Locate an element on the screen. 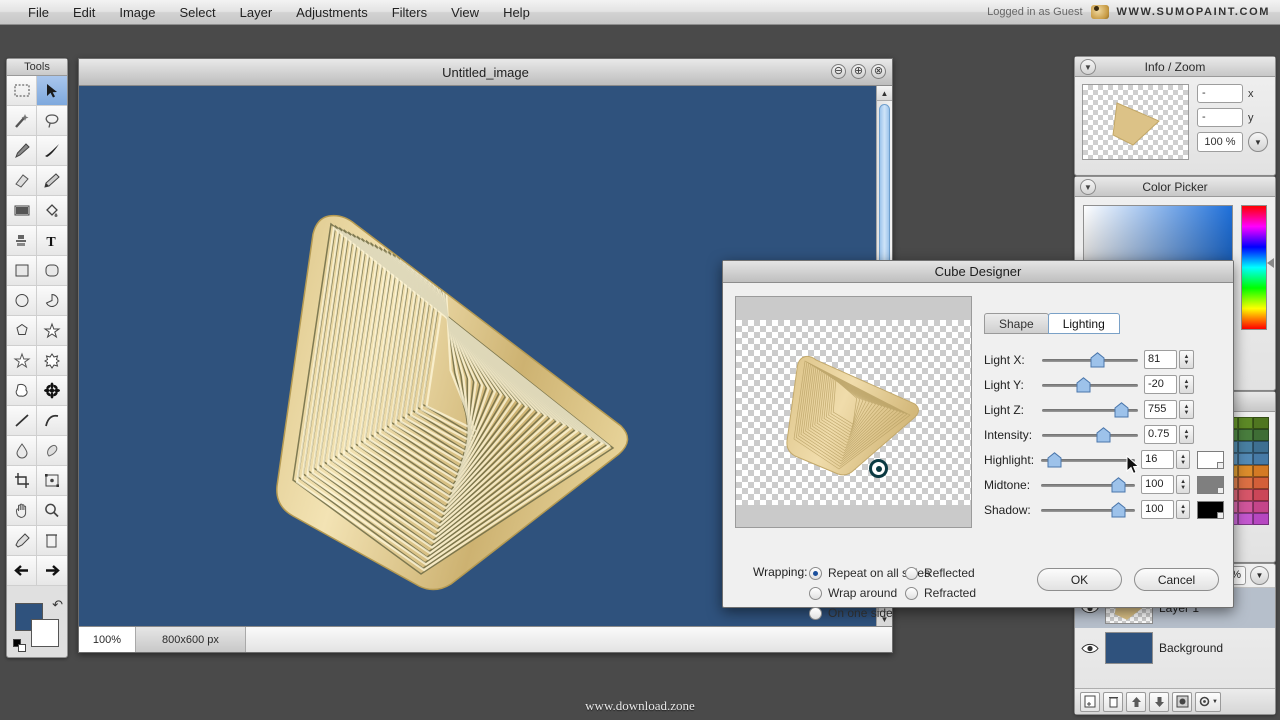 This screenshot has width=1280, height=720. color-chip-midtone is located at coordinates (1211, 484).